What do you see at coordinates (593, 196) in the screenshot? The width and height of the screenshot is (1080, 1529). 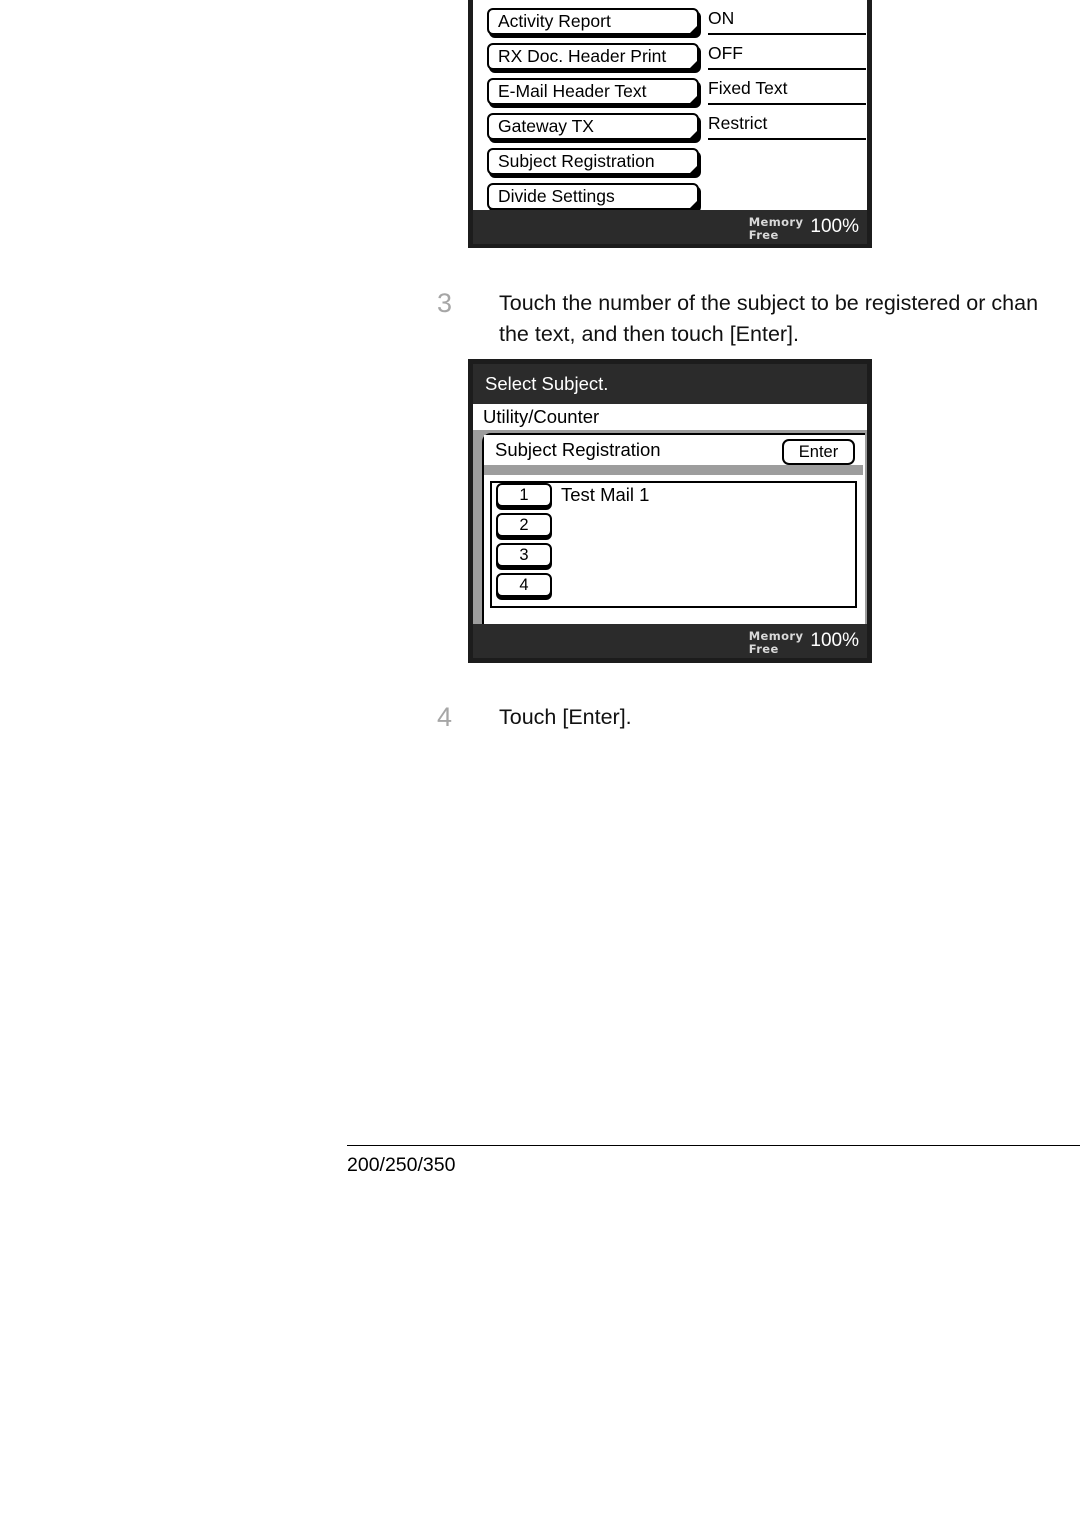 I see `setting-key-divide-settings: Divide Settings` at bounding box center [593, 196].